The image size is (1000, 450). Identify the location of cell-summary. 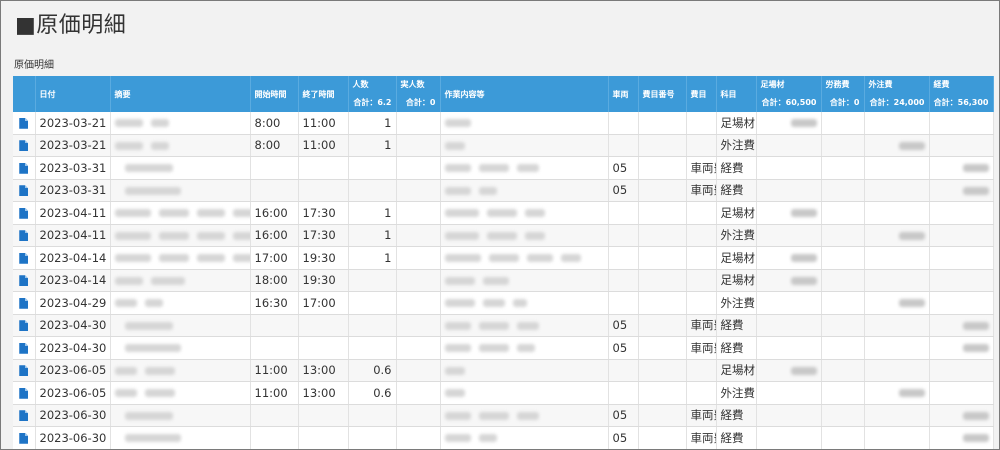
(180, 190).